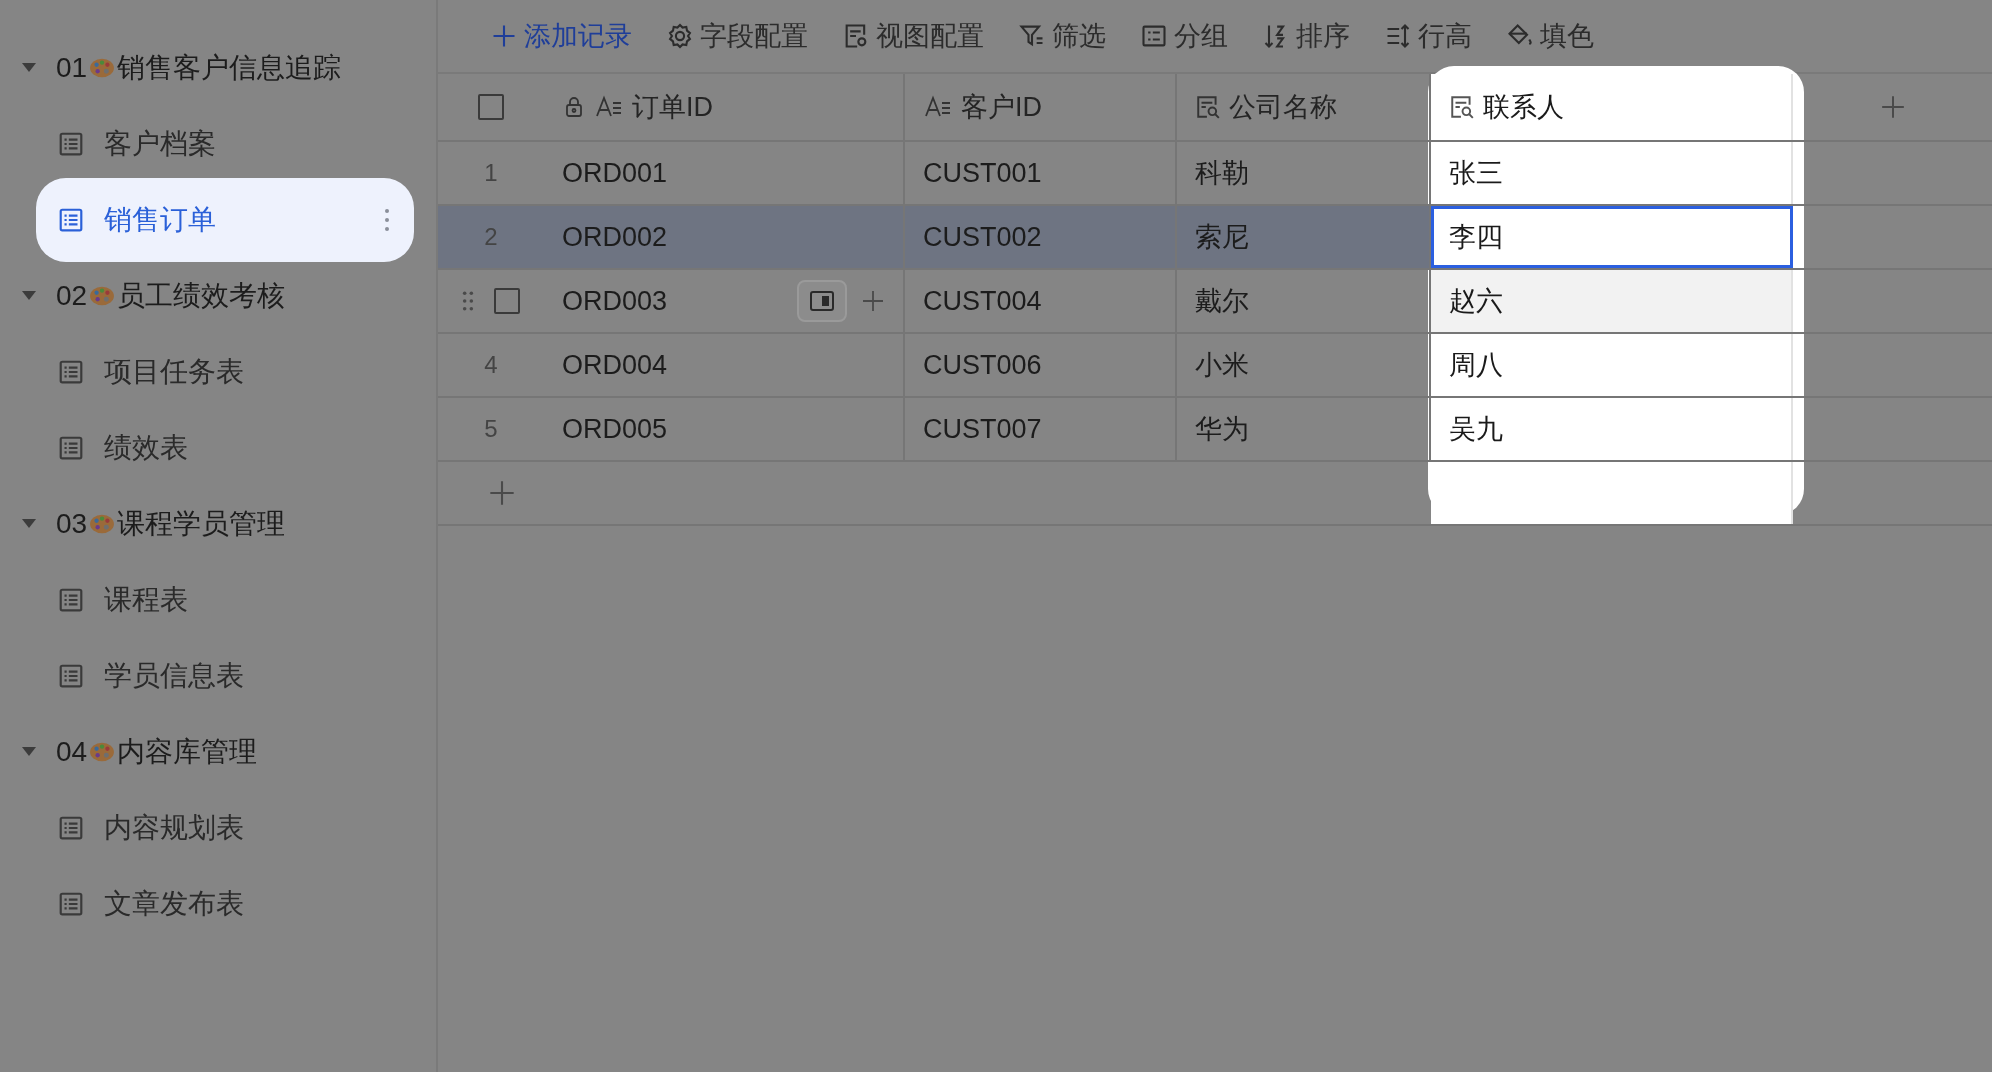  What do you see at coordinates (72, 752) in the screenshot?
I see `group-number: 04` at bounding box center [72, 752].